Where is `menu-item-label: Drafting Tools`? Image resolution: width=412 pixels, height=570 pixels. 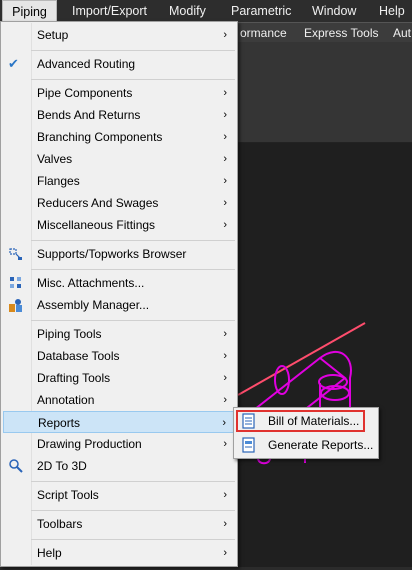 menu-item-label: Drafting Tools is located at coordinates (74, 378).